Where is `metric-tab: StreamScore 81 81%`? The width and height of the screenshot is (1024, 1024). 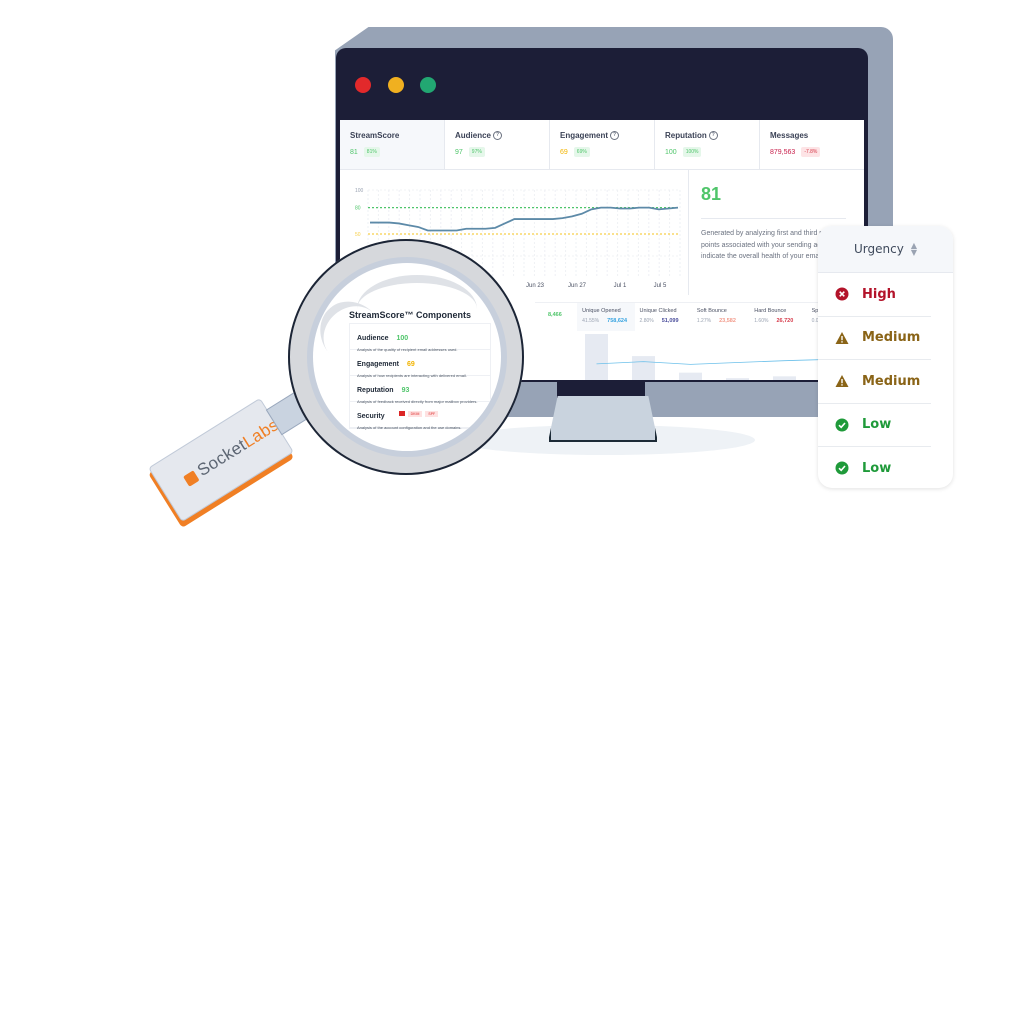
metric-tab: StreamScore 81 81% is located at coordinates (392, 144).